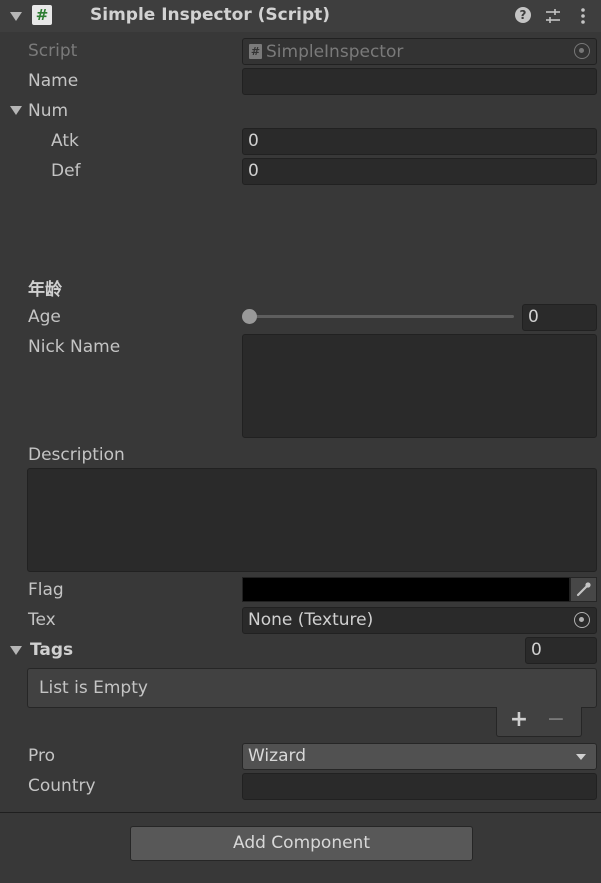 The image size is (601, 883). Describe the element at coordinates (249, 316) in the screenshot. I see `age-slider-thumb` at that location.